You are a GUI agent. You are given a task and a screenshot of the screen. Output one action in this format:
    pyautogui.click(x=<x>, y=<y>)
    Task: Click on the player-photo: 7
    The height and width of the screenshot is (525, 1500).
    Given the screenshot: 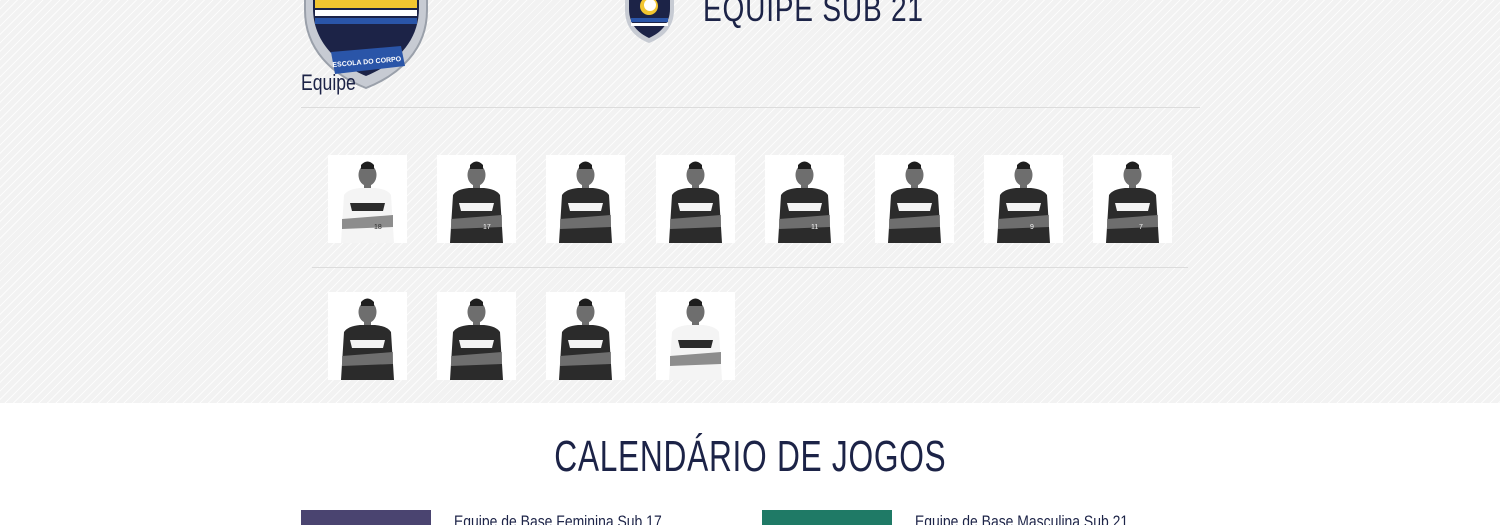 What is the action you would take?
    pyautogui.click(x=1132, y=199)
    